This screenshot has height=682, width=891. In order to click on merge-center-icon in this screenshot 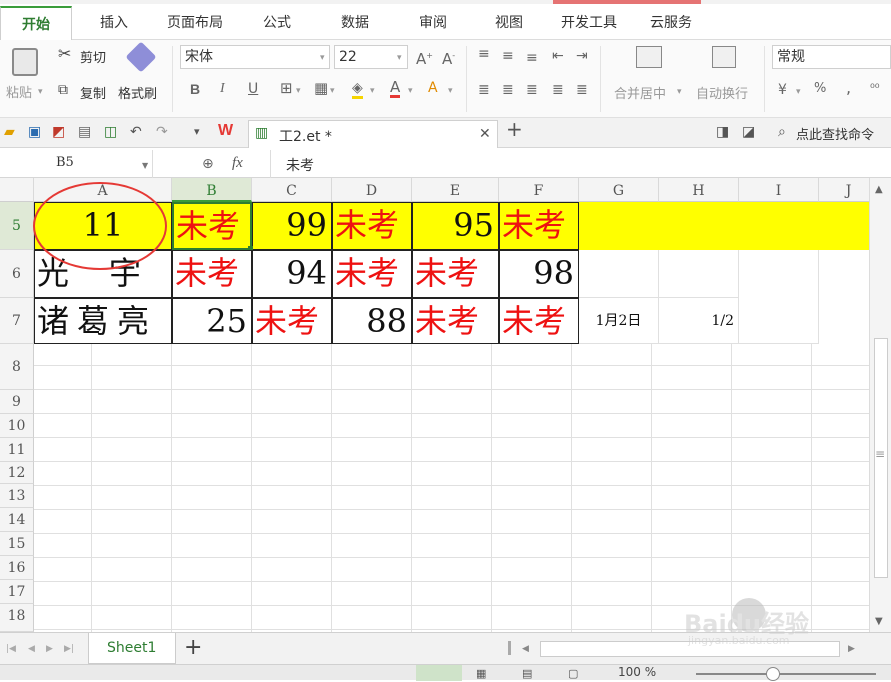, I will do `click(649, 57)`.